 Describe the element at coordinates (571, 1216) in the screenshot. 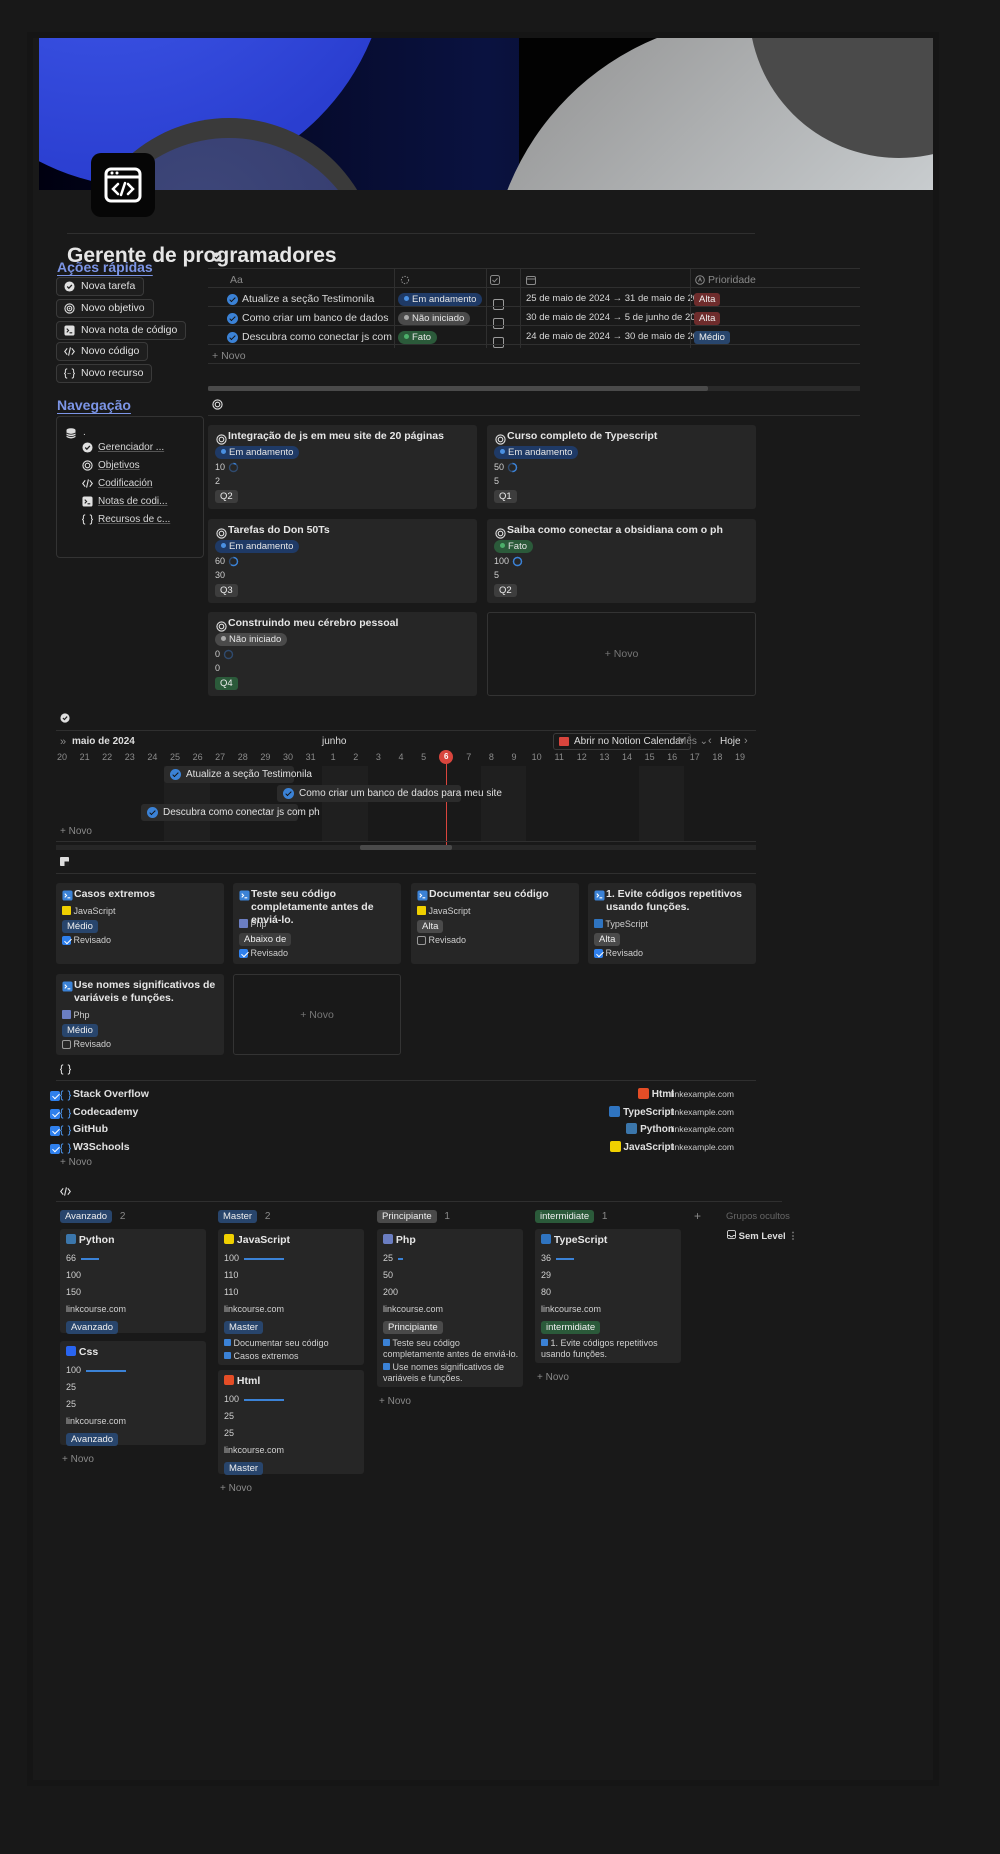

I see `kanban-group-header: intermidiate 1` at that location.